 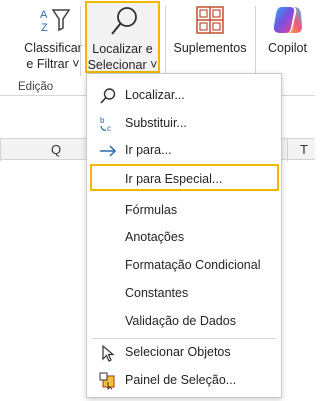 I want to click on copilot-label: Copilot, so click(x=287, y=48).